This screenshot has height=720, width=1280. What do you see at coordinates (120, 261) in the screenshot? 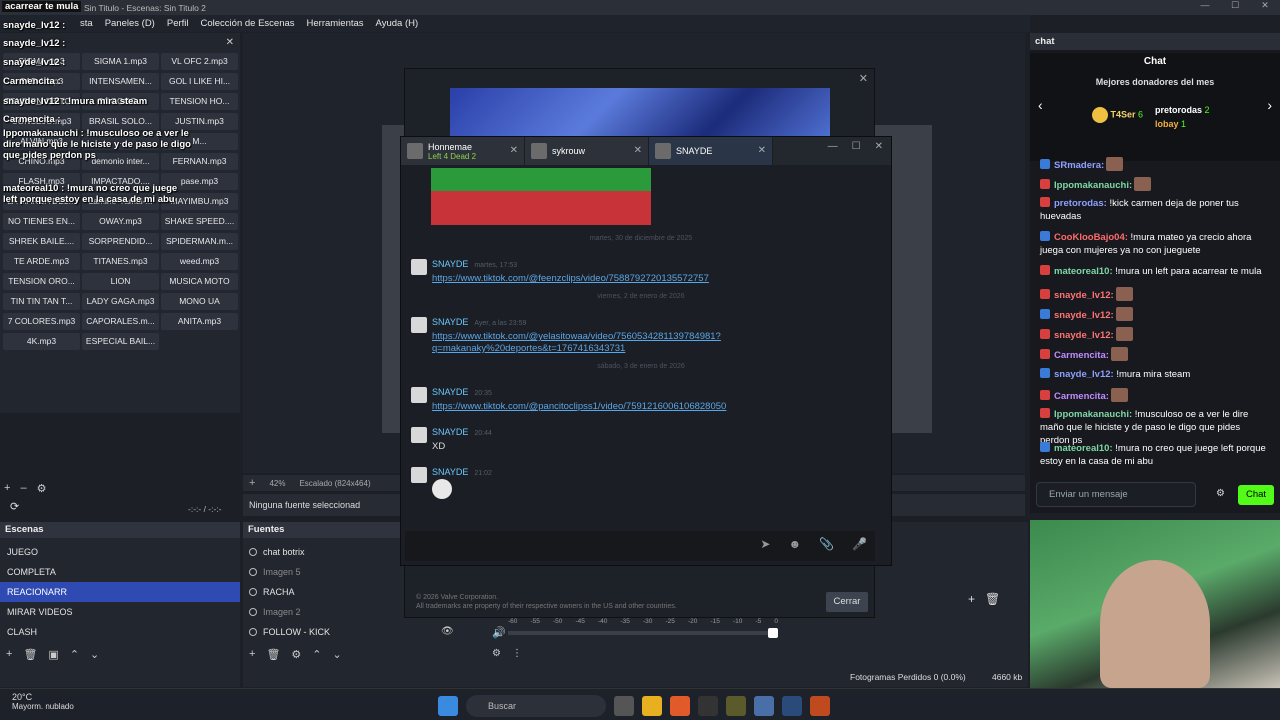
I see `sound-button: TITANES.mp3` at bounding box center [120, 261].